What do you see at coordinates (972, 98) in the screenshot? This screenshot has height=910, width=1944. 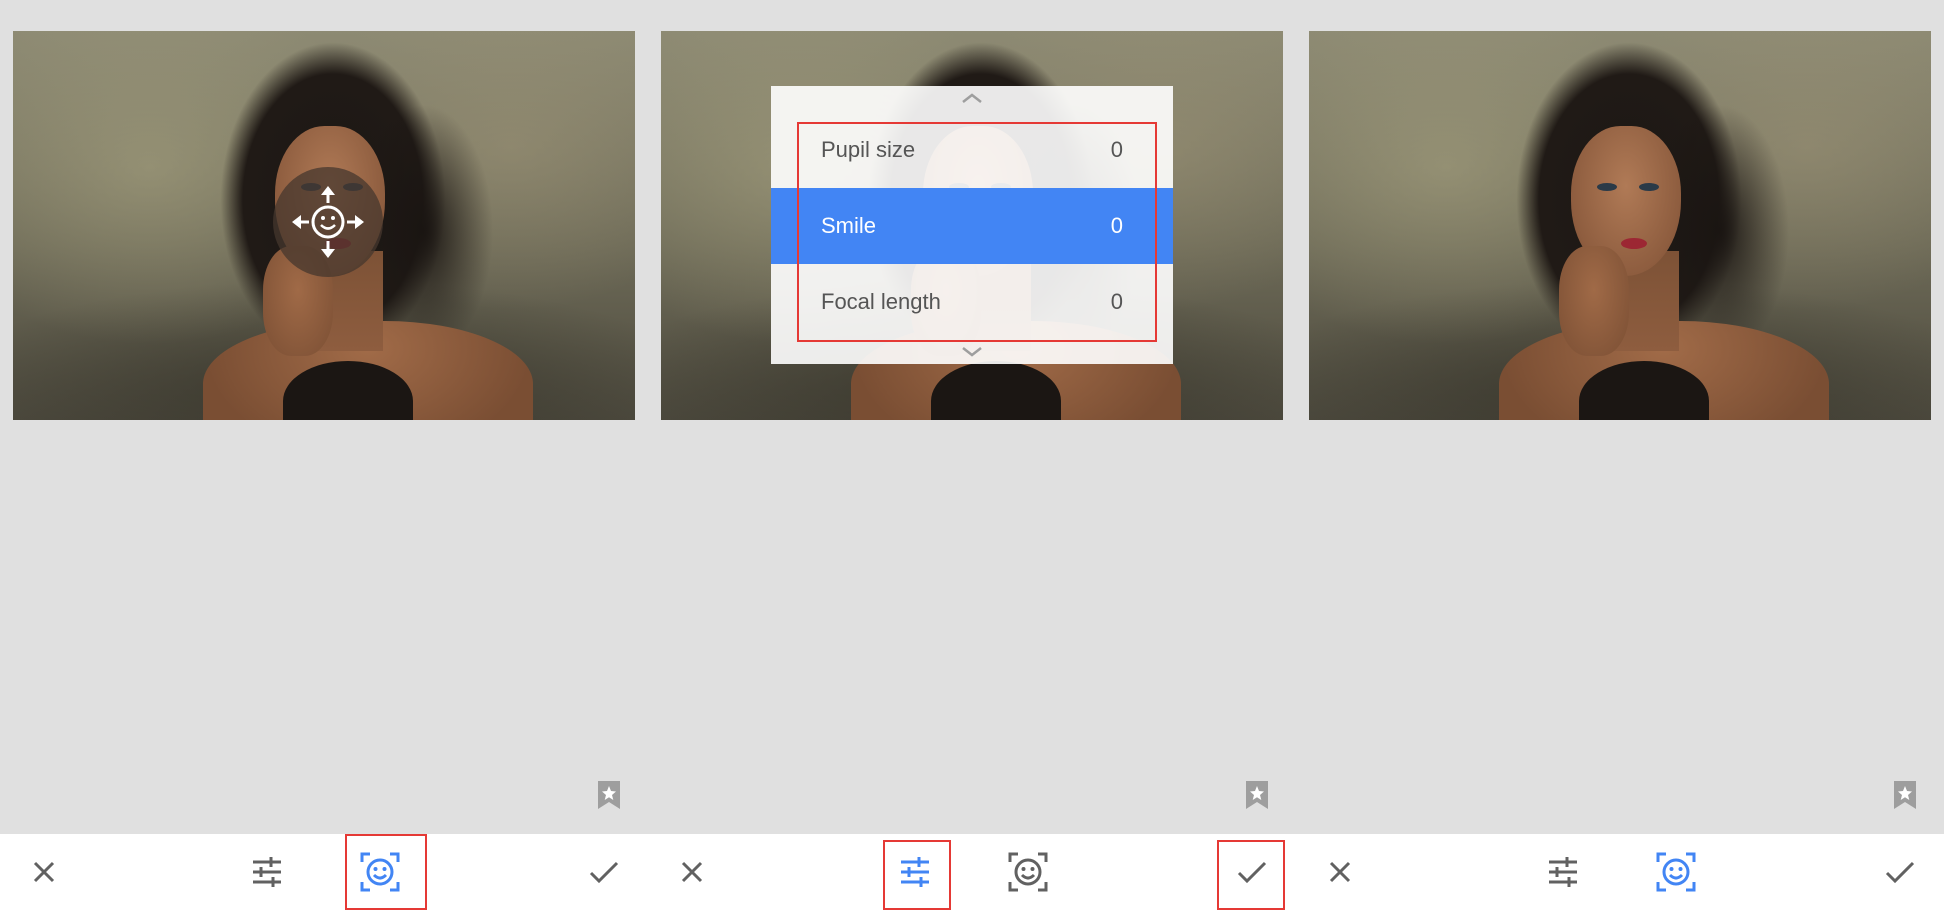 I see `chevron-up-icon` at bounding box center [972, 98].